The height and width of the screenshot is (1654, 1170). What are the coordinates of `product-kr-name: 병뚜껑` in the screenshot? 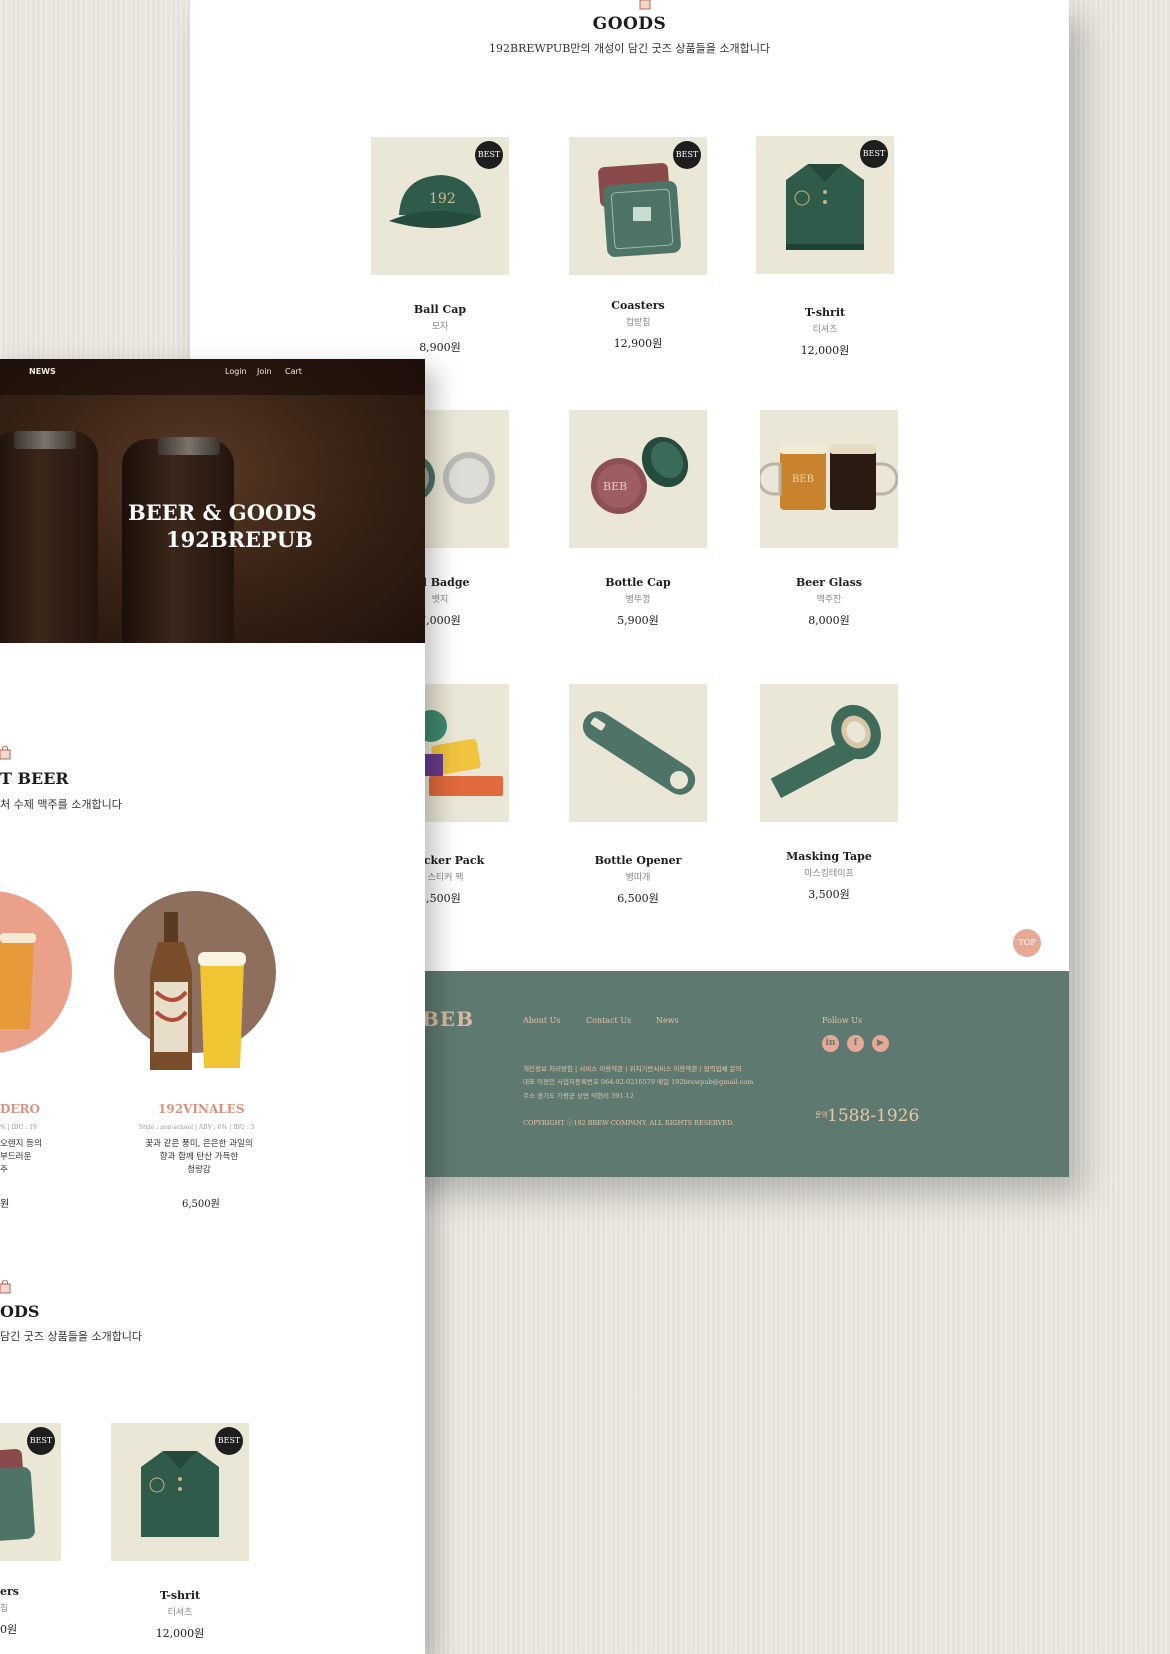 It's located at (638, 600).